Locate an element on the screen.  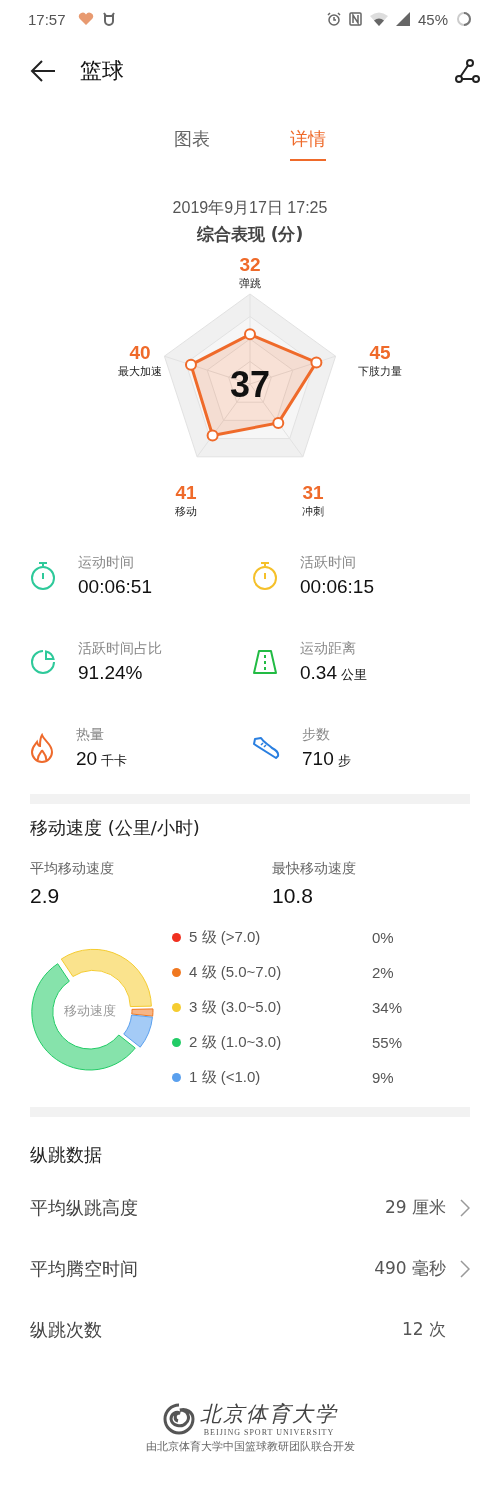
metric-value: 29 厘米 is located at coordinates (415, 1207).